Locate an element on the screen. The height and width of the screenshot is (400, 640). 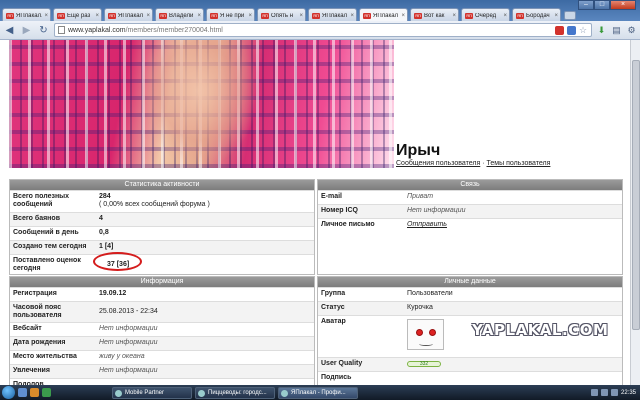
bookmark-star-icon: ☆ is located at coordinates (583, 30).